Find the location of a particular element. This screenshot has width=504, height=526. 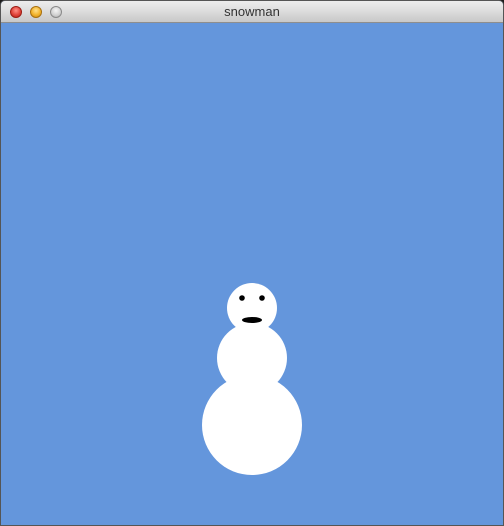

title-bar: snowman is located at coordinates (252, 12).